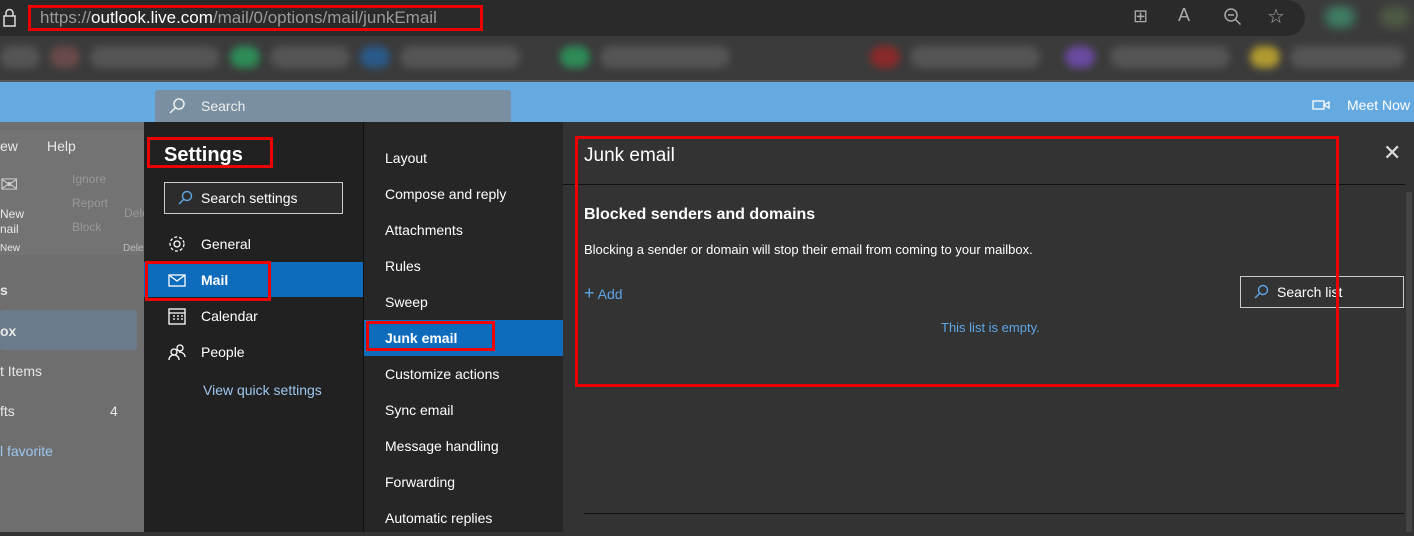  I want to click on lock-icon, so click(9, 17).